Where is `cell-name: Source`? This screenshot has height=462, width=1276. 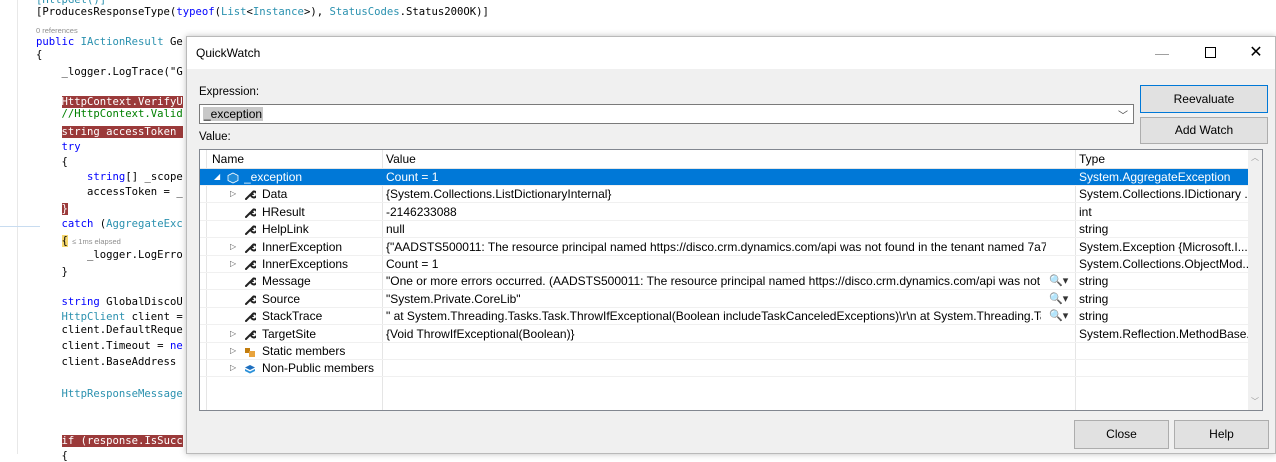 cell-name: Source is located at coordinates (281, 298).